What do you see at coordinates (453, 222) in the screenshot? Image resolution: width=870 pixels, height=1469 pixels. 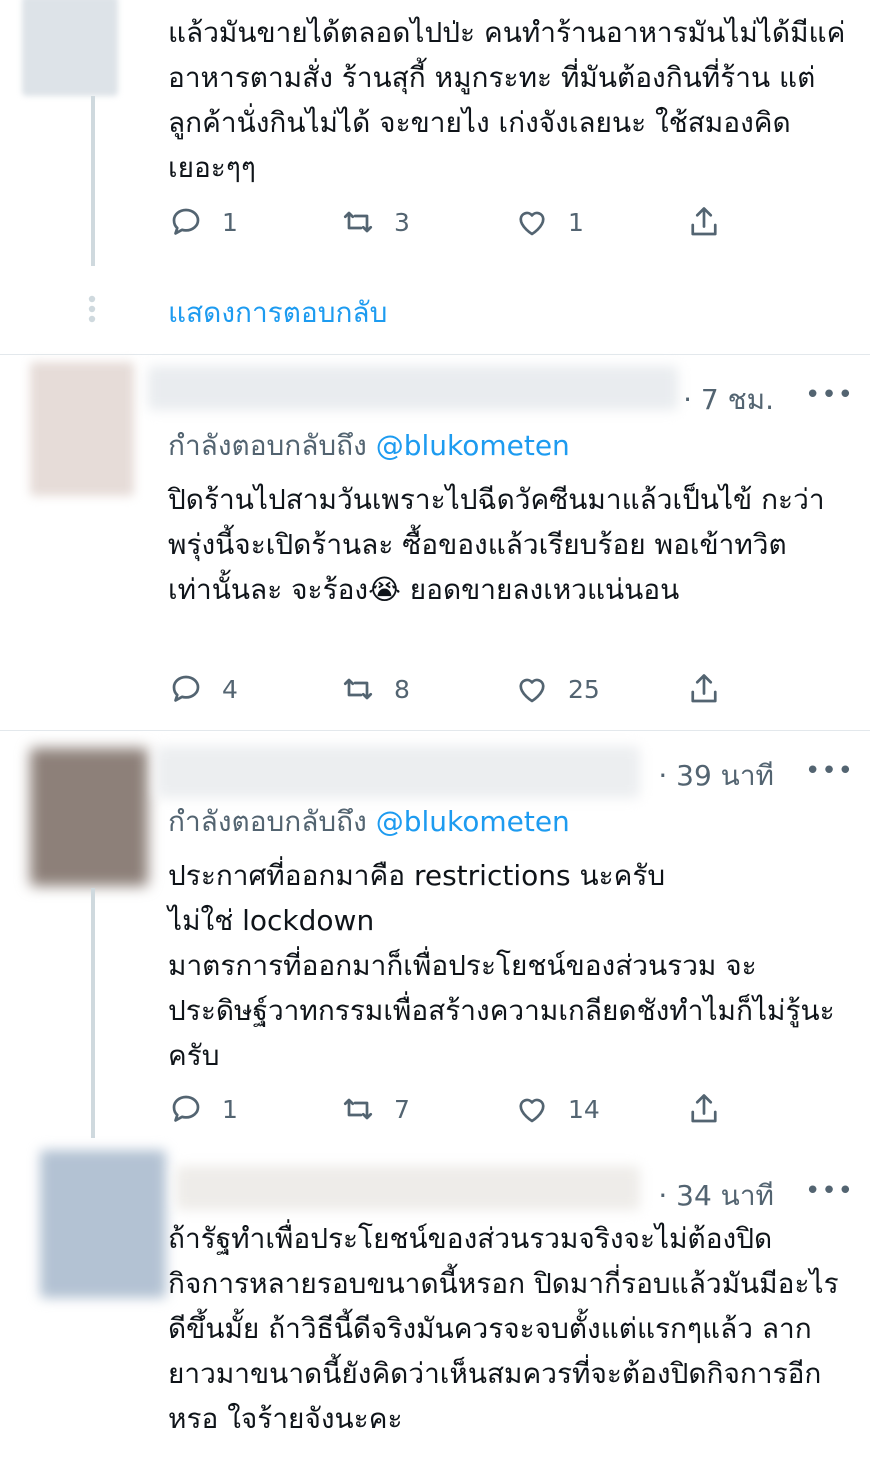 I see `tweet-actions: 1 3 1` at bounding box center [453, 222].